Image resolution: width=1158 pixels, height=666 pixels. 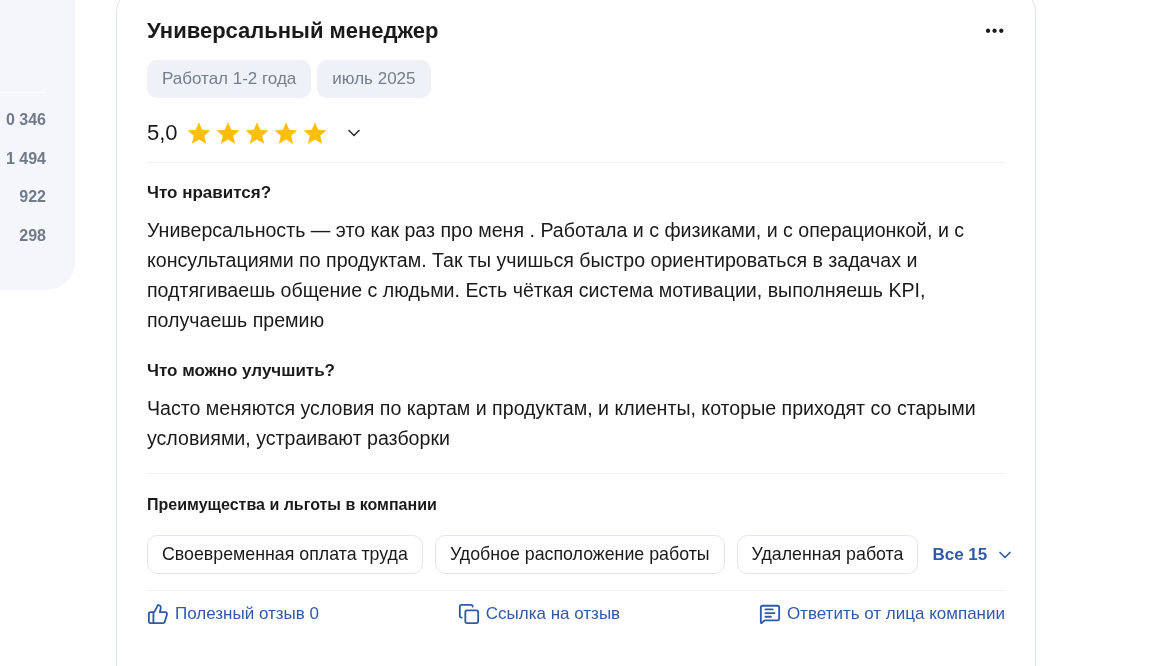 What do you see at coordinates (25, 159) in the screenshot?
I see `count-text: 1 494` at bounding box center [25, 159].